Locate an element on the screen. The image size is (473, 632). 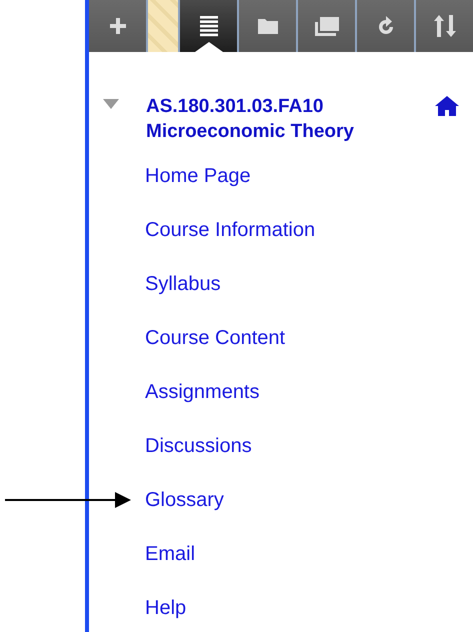
windows-icon is located at coordinates (327, 26).